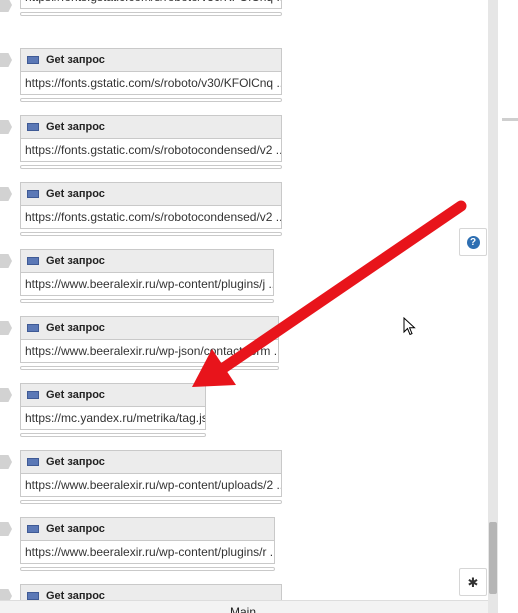 Image resolution: width=518 pixels, height=613 pixels. I want to click on scrollbar-thumb, so click(493, 558).